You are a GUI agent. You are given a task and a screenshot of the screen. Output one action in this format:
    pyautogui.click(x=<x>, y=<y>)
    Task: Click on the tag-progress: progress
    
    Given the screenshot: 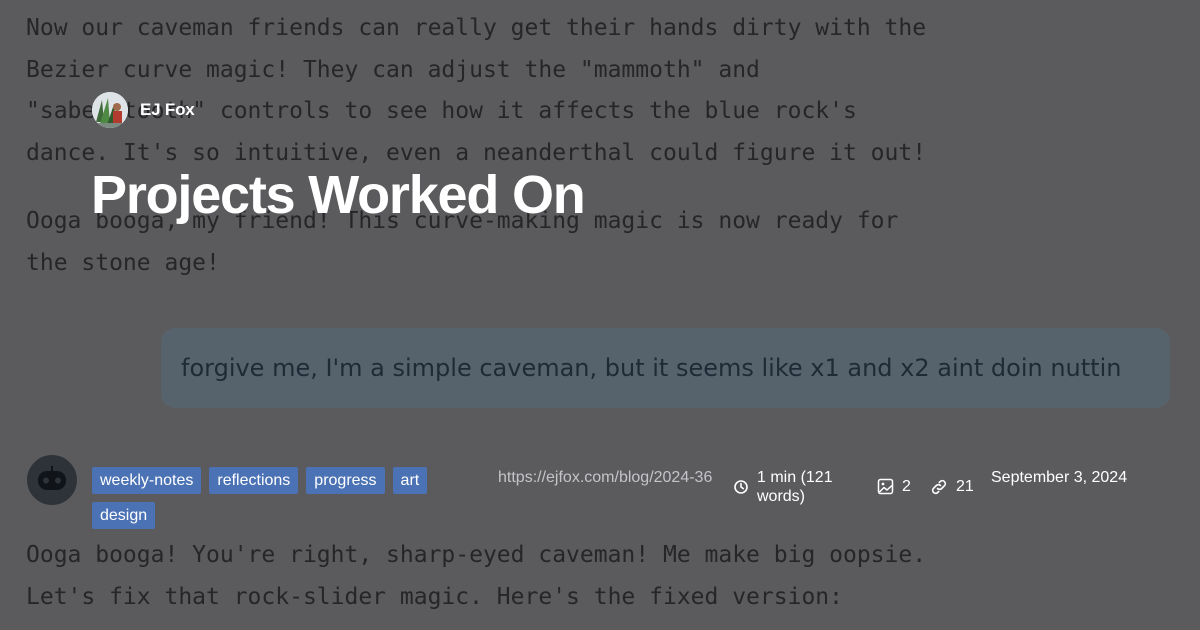 What is the action you would take?
    pyautogui.click(x=345, y=480)
    